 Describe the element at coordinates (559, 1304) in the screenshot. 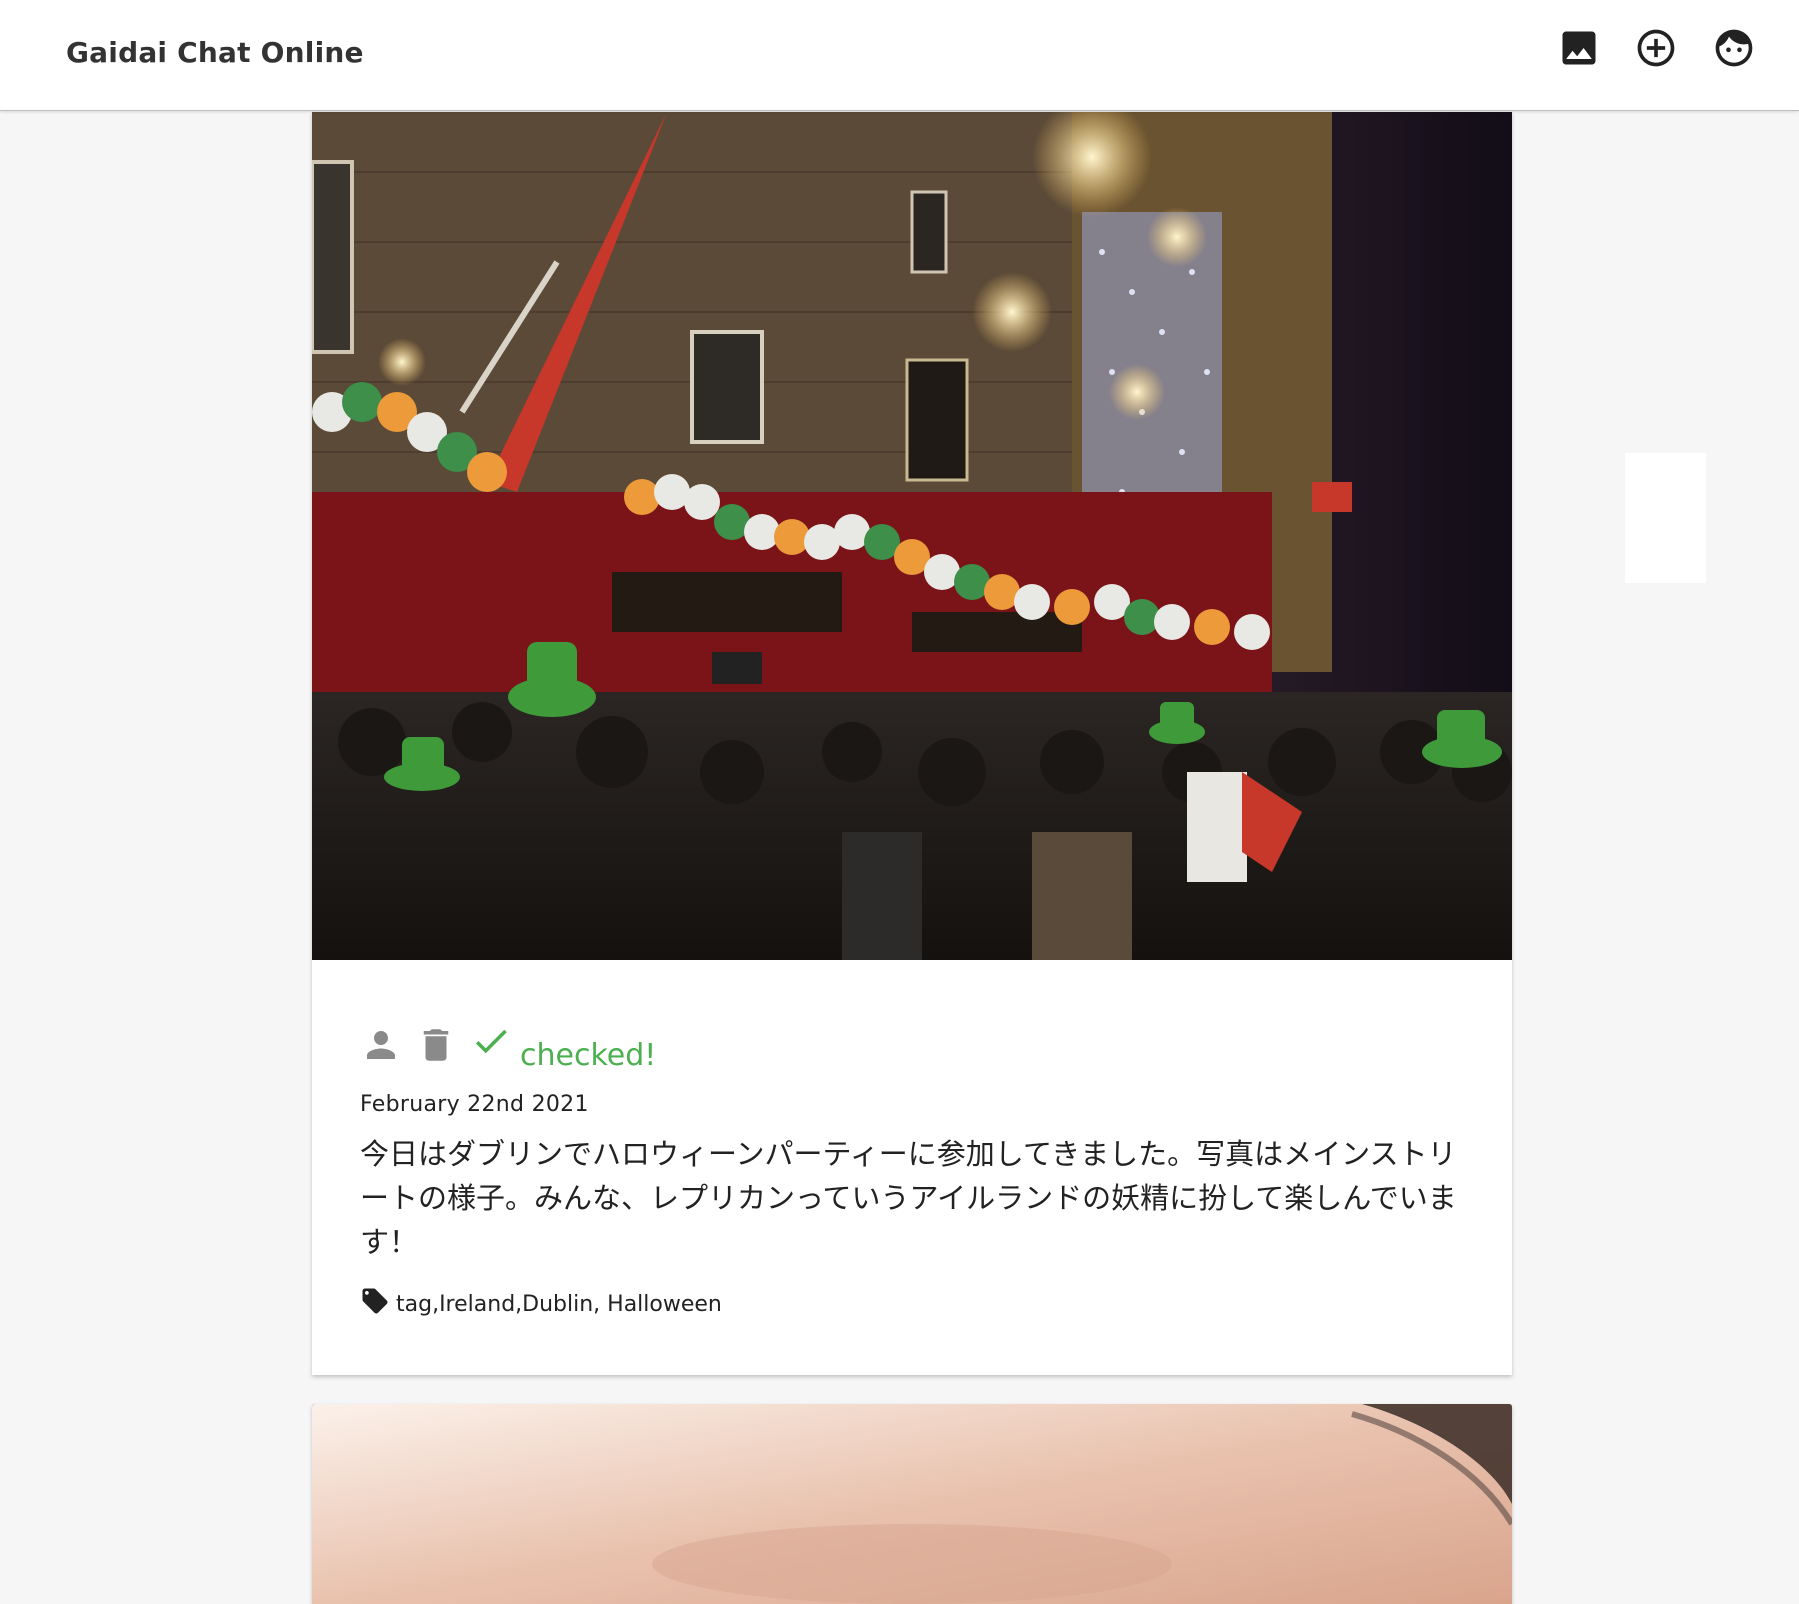

I see `tag-list: tag,Ireland,Dublin, Halloween` at that location.